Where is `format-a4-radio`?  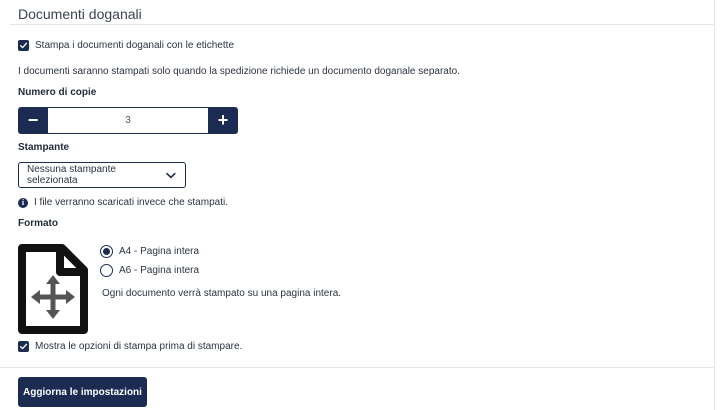 format-a4-radio is located at coordinates (106, 251).